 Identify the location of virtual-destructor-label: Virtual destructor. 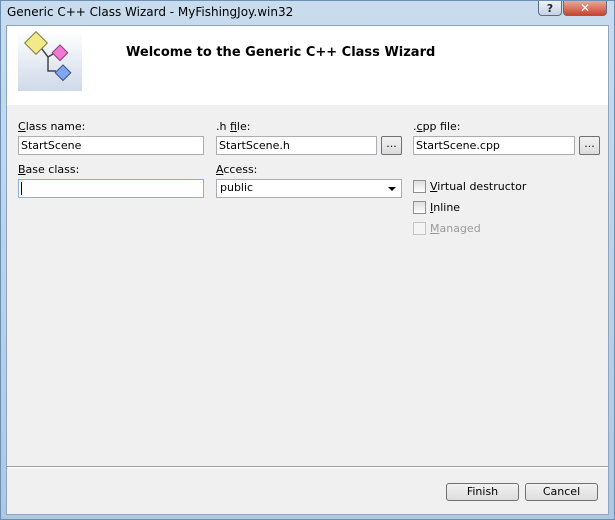
(478, 186).